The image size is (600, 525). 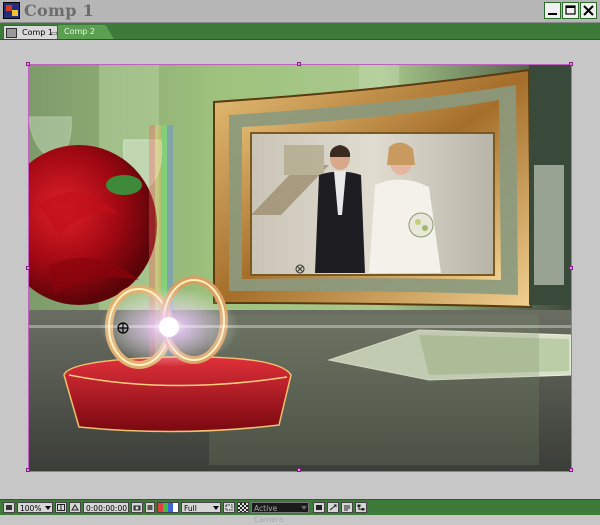 I want to click on maximize-button, so click(x=570, y=10).